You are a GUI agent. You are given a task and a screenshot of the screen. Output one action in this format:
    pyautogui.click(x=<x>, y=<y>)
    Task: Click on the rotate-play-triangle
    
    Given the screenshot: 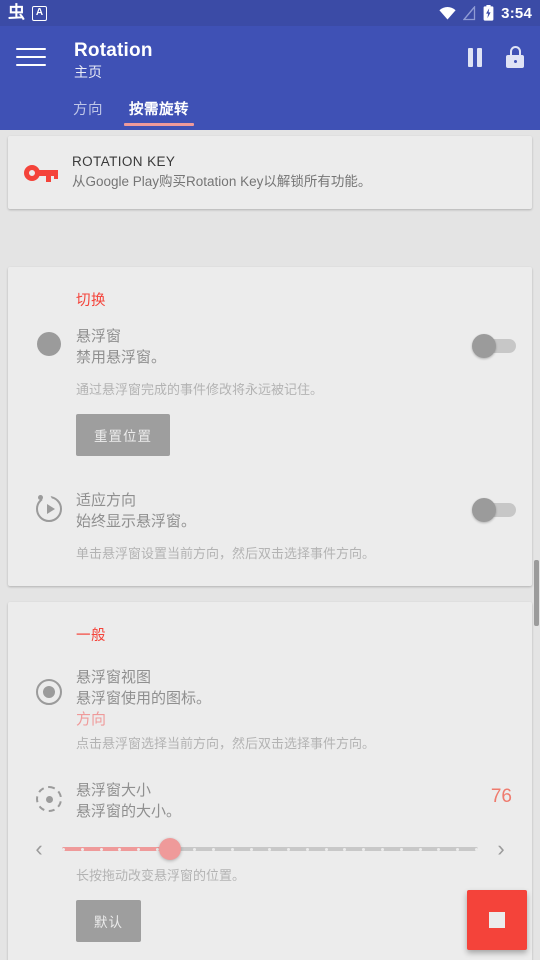 What is the action you would take?
    pyautogui.click(x=50, y=509)
    